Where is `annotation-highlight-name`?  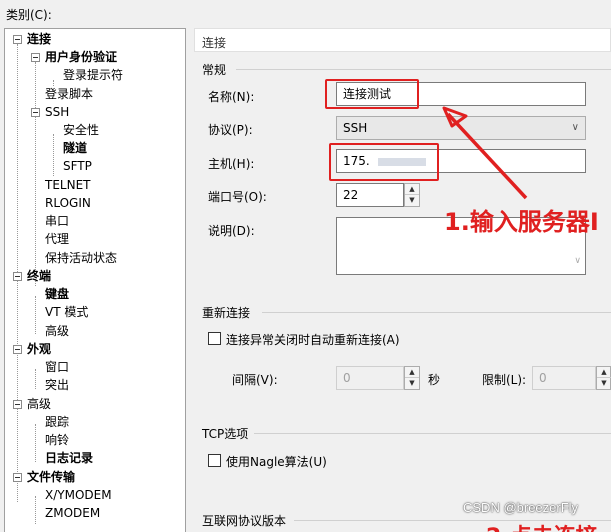
annotation-highlight-name is located at coordinates (372, 94).